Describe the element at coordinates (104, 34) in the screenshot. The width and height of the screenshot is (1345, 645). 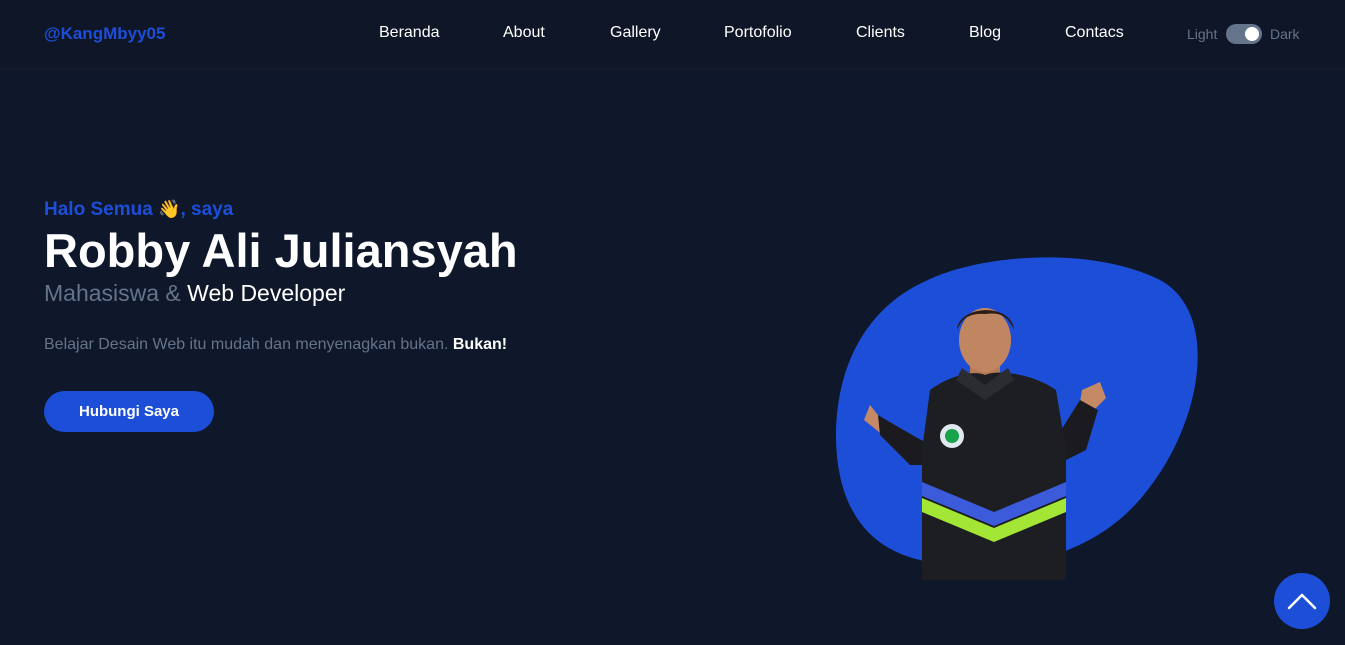
I see `brand-logo-link: @KangMbyy05` at that location.